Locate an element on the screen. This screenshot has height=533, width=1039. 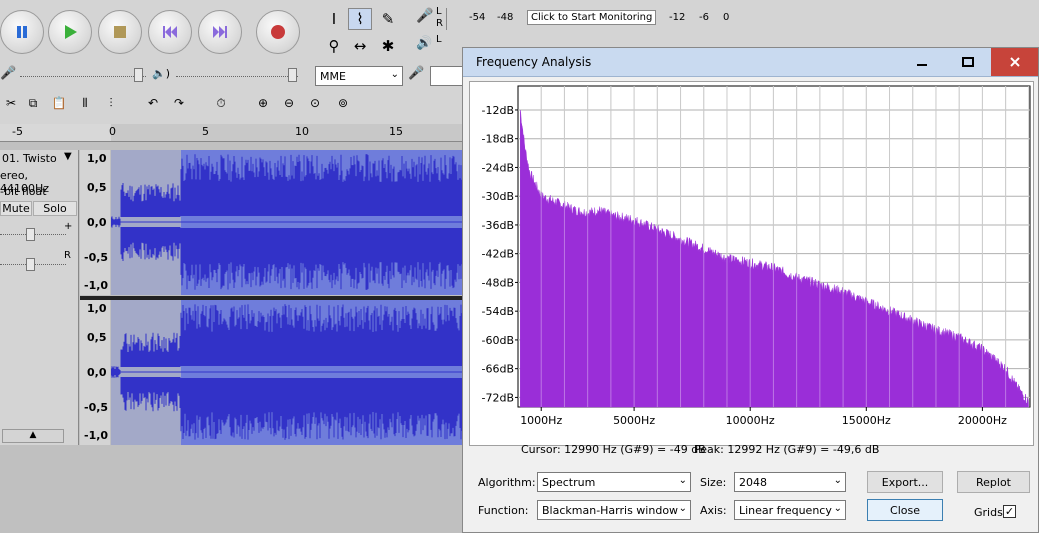
maximize-button is located at coordinates (968, 62).